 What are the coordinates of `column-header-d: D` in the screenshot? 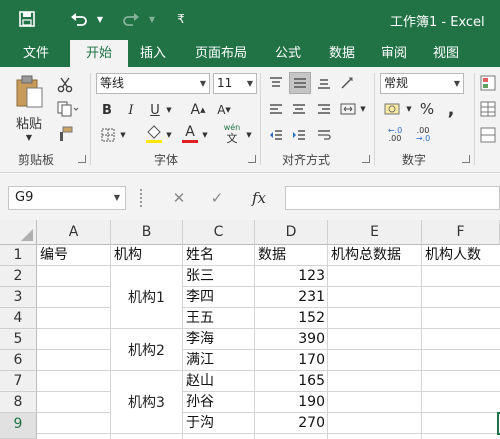 It's located at (291, 232).